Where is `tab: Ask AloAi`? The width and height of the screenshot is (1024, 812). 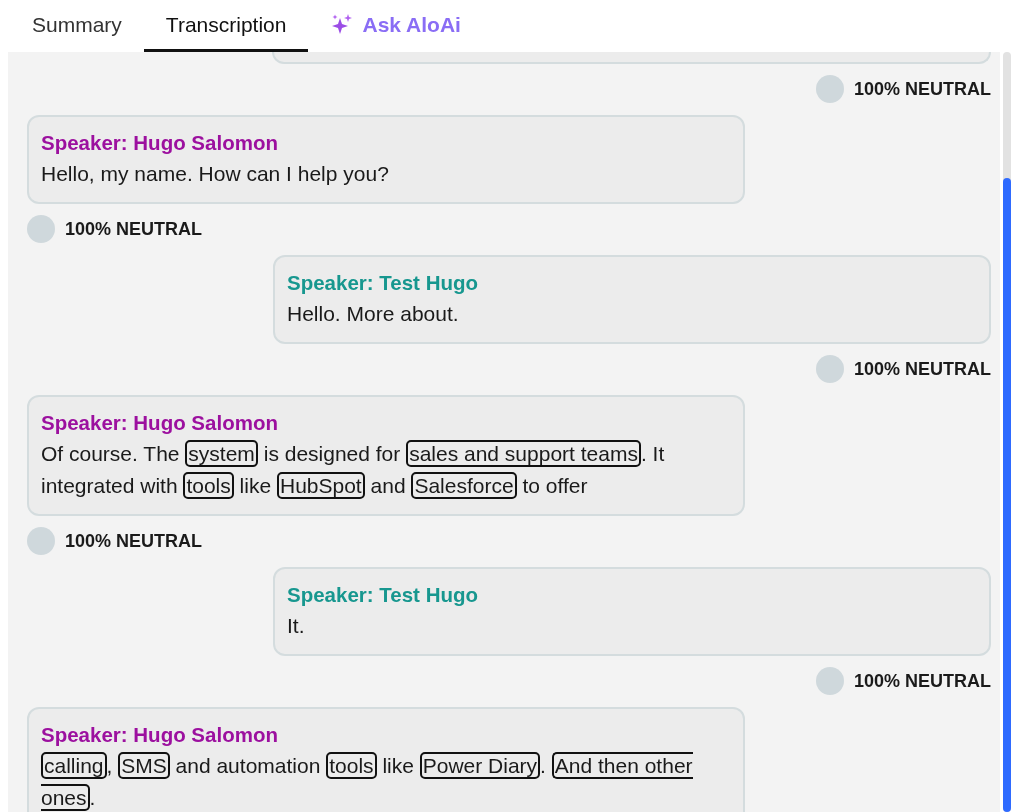 tab: Ask AloAi is located at coordinates (395, 26).